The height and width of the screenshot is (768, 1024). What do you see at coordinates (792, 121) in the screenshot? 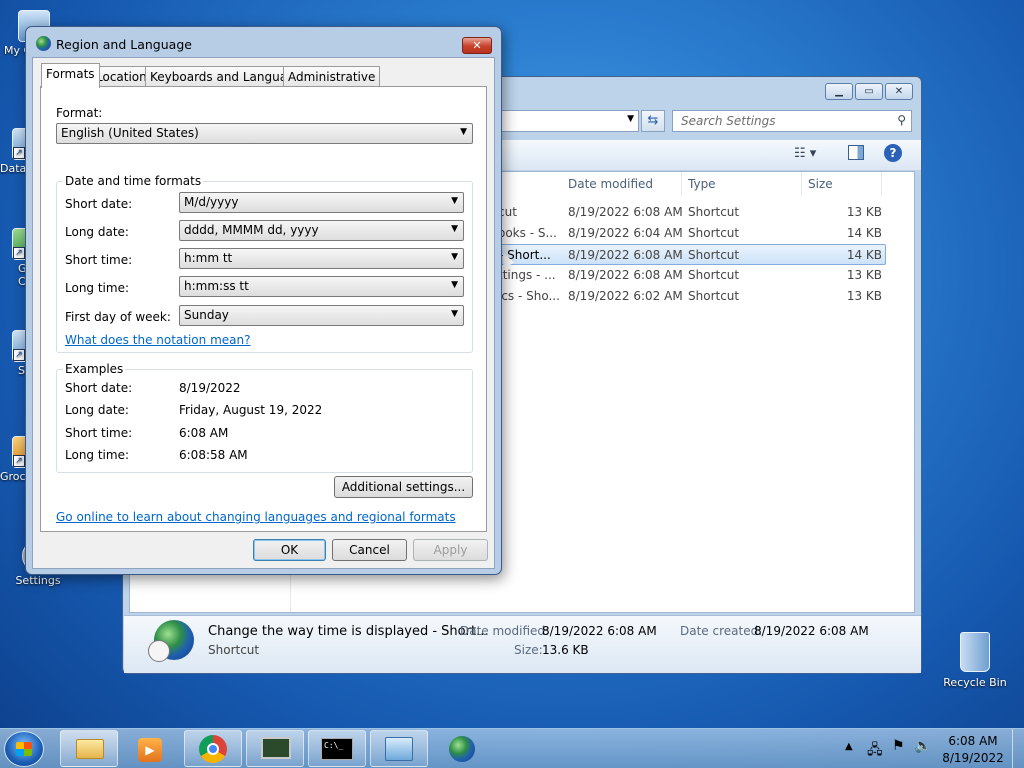
I see `search-input: Search Settings ⚲` at bounding box center [792, 121].